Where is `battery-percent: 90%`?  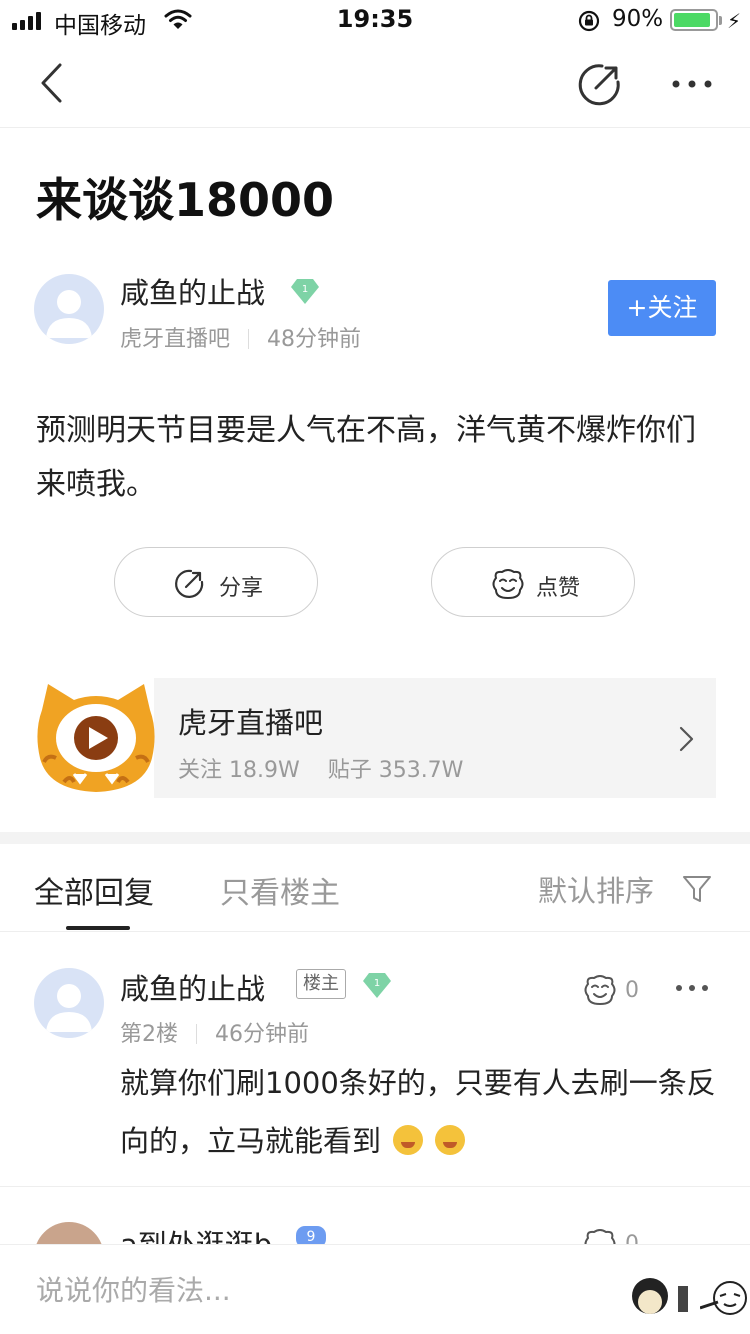
battery-percent: 90% is located at coordinates (638, 19).